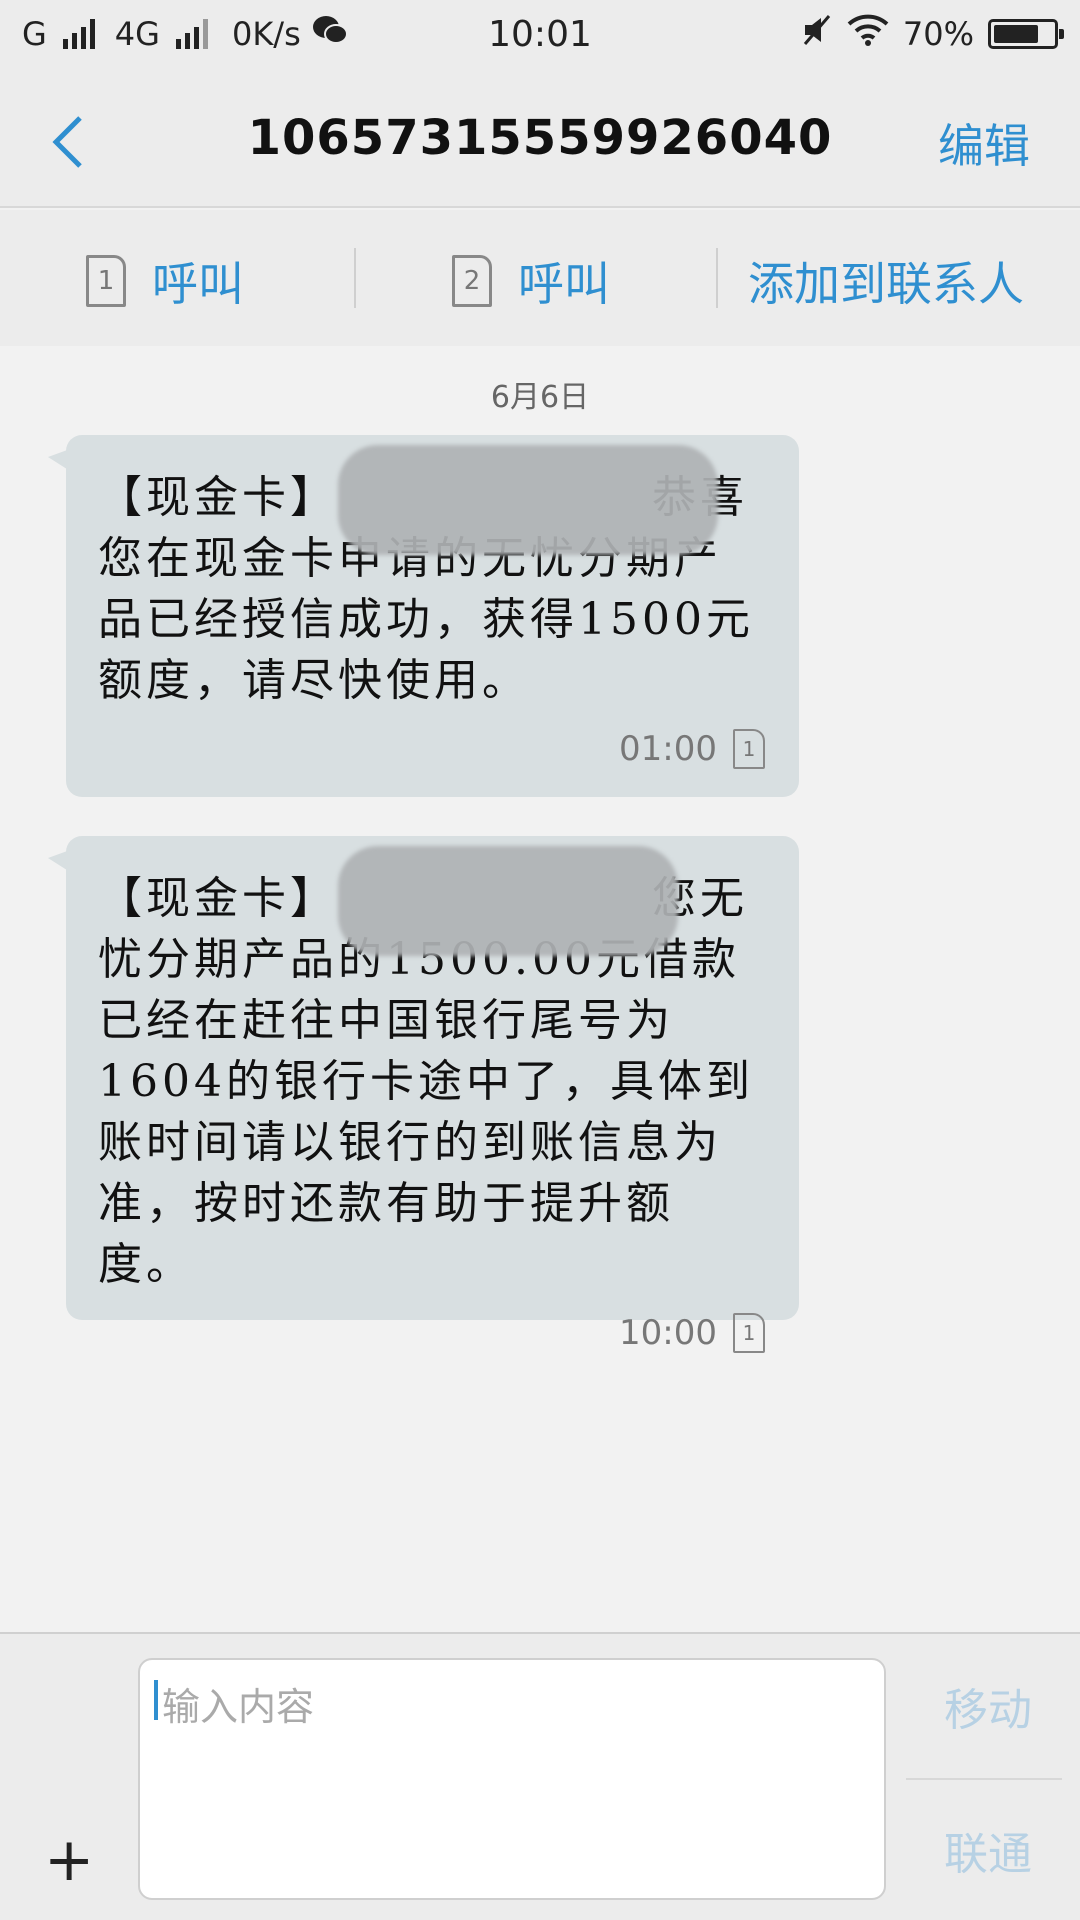 The height and width of the screenshot is (1920, 1080). I want to click on battery-icon, so click(1026, 34).